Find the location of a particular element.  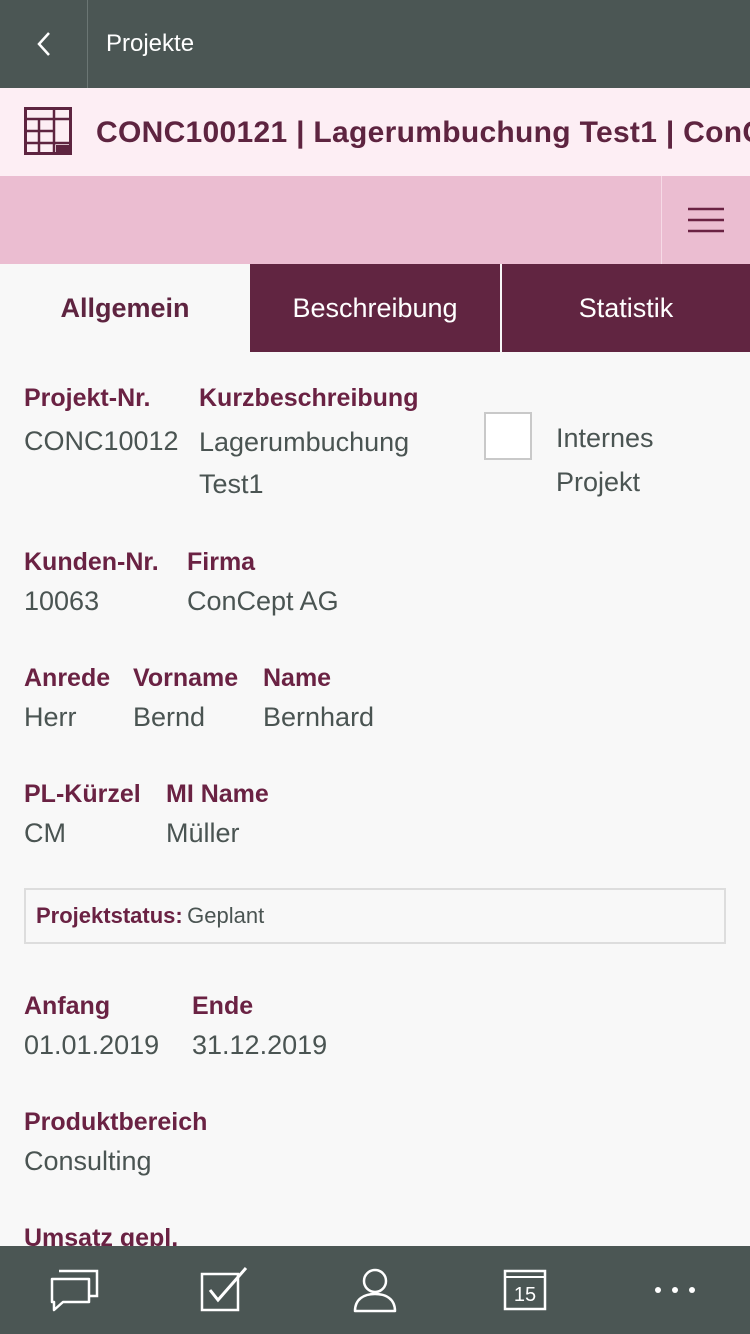

person-icon is located at coordinates (375, 1290).